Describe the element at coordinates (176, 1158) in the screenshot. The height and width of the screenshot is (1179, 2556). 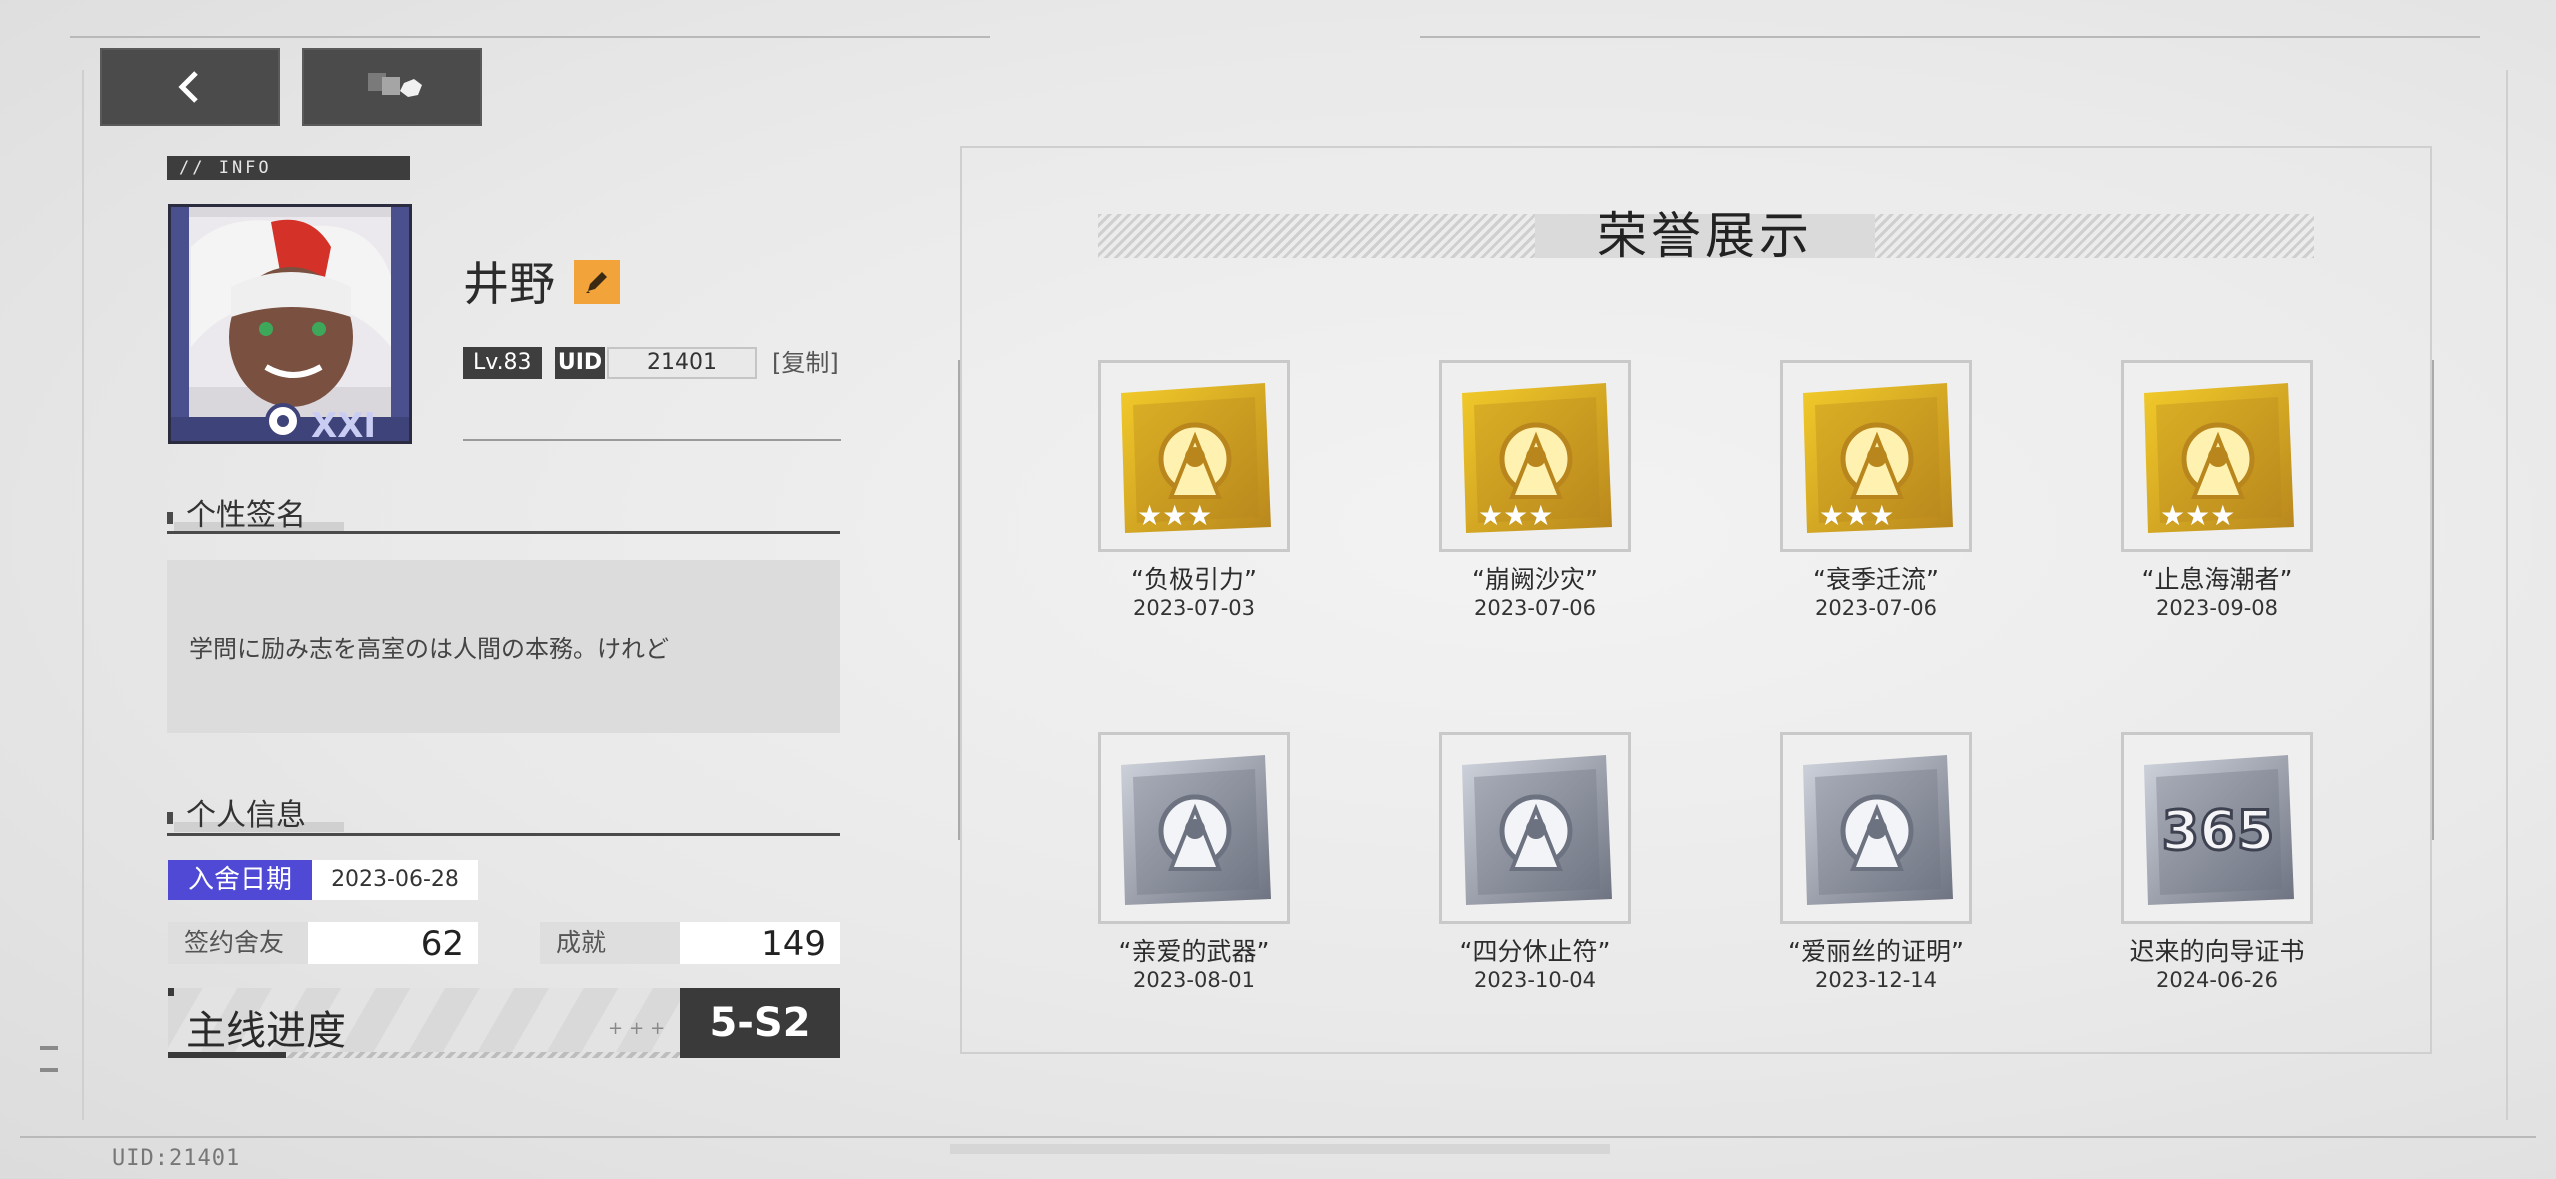
I see `footer-uid: UID:21401` at that location.